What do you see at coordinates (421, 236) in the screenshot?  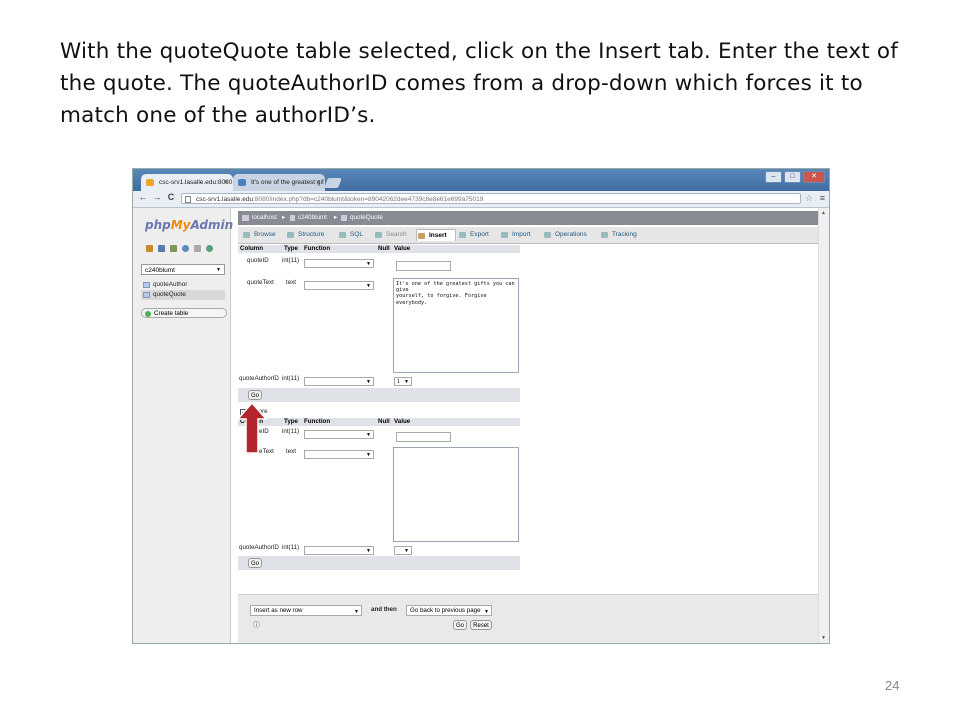 I see `insert-icon` at bounding box center [421, 236].